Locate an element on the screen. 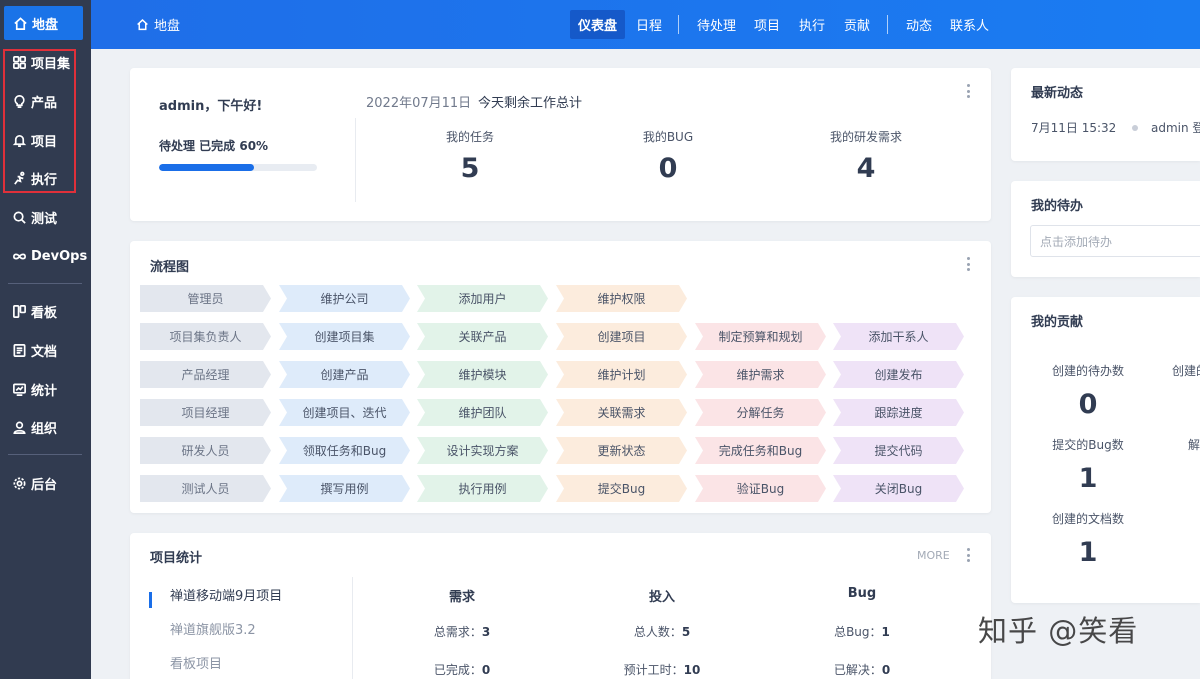 This screenshot has width=1200, height=679. flow-step: 关联需求 is located at coordinates (621, 412).